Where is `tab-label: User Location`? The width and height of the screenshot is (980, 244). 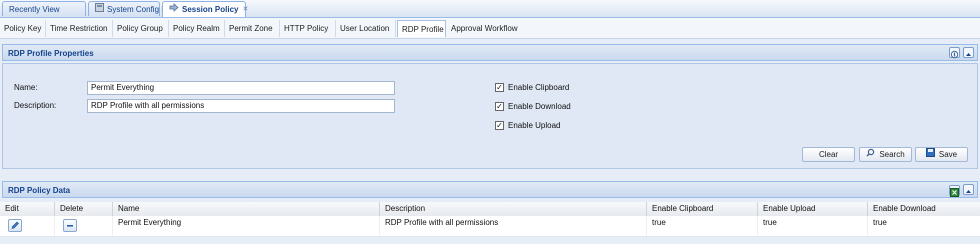
tab-label: User Location is located at coordinates (365, 28).